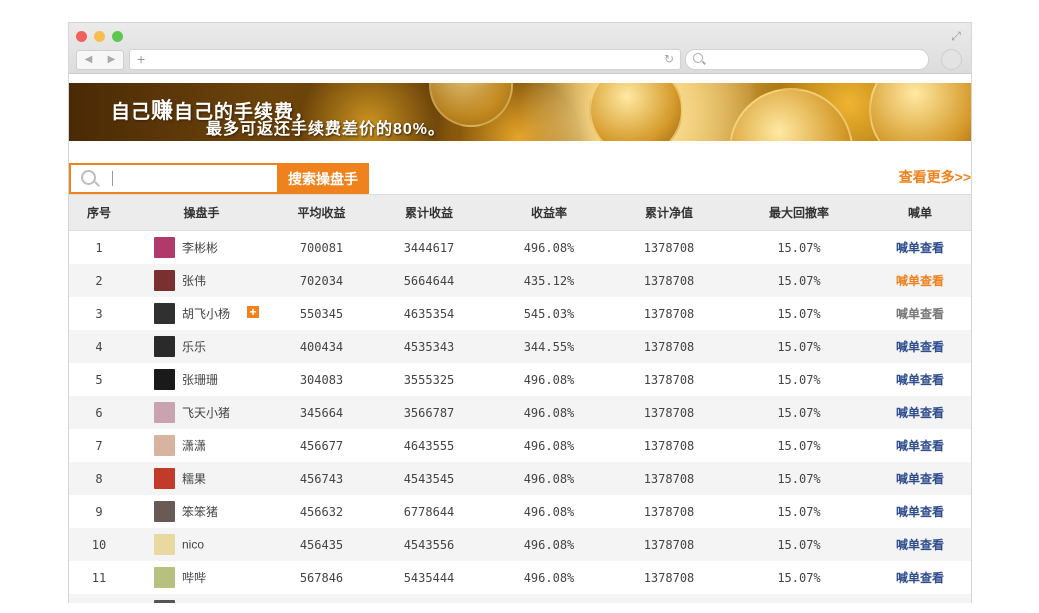 This screenshot has height=613, width=1039. I want to click on view-more-link: 查看更多>>, so click(935, 177).